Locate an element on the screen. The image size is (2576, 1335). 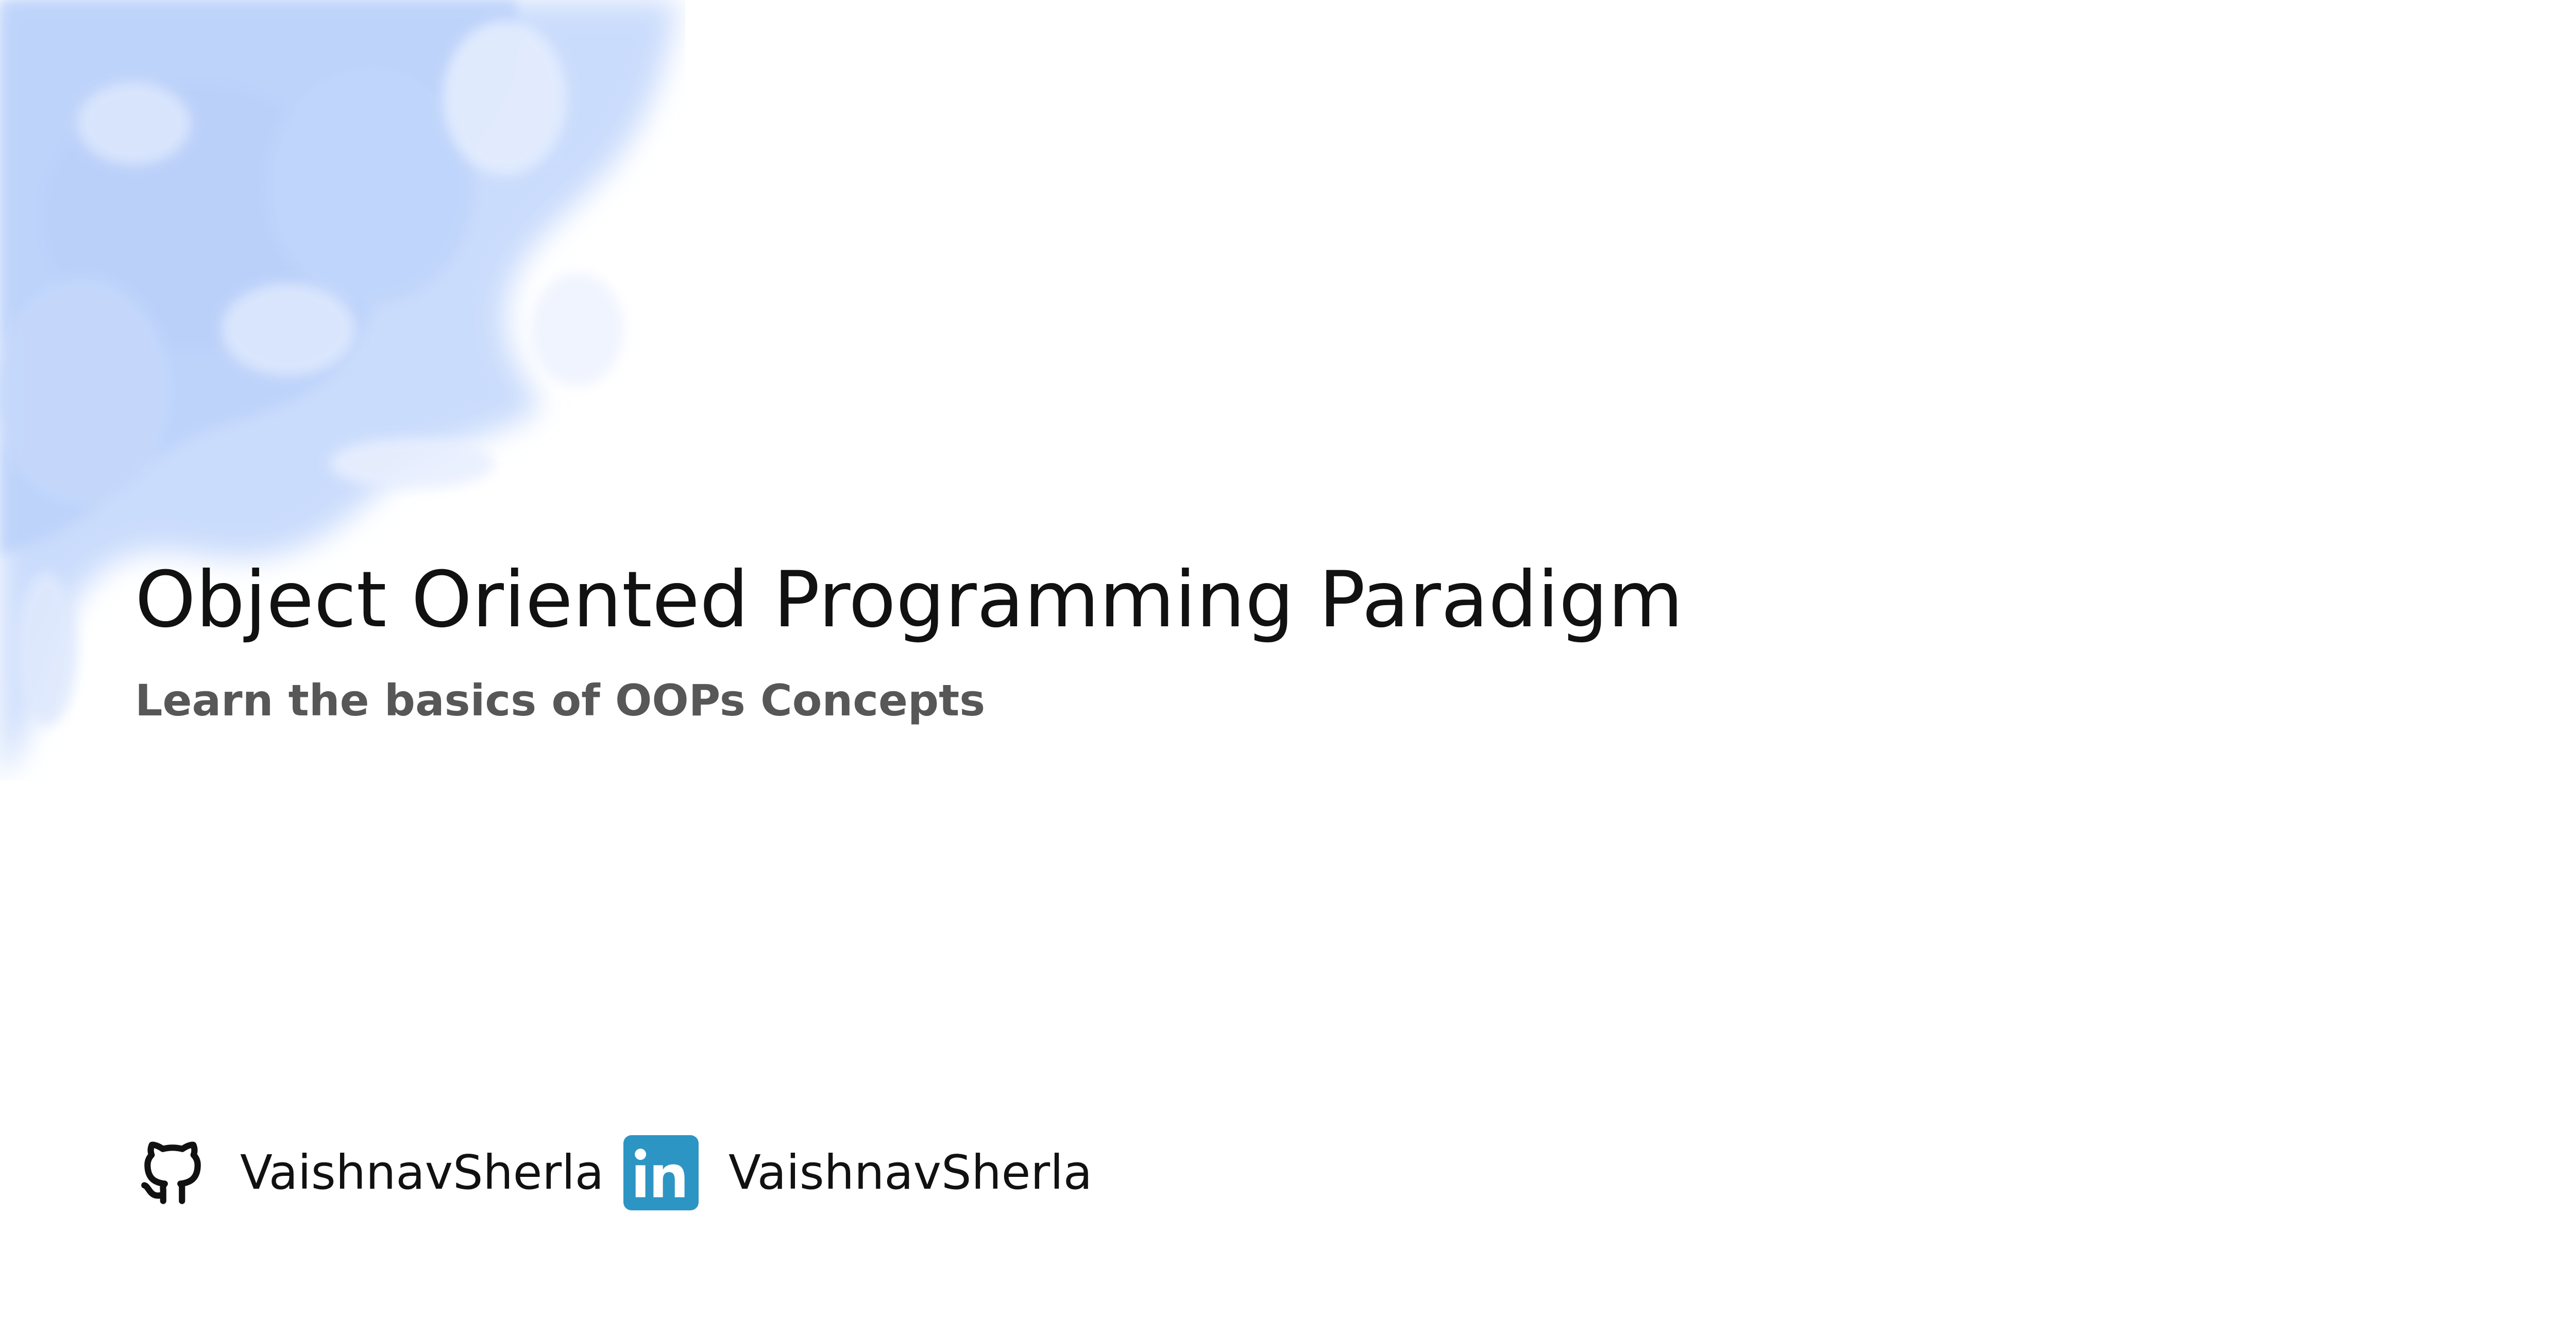
page-subtitle: Learn the basics of OOPs Concepts is located at coordinates (560, 700).